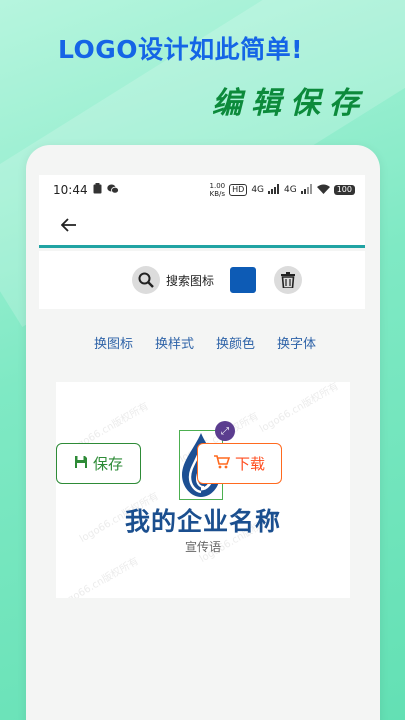  Describe the element at coordinates (202, 342) in the screenshot. I see `edit-tabs: 换图标 换样式 换颜色 换字体` at that location.